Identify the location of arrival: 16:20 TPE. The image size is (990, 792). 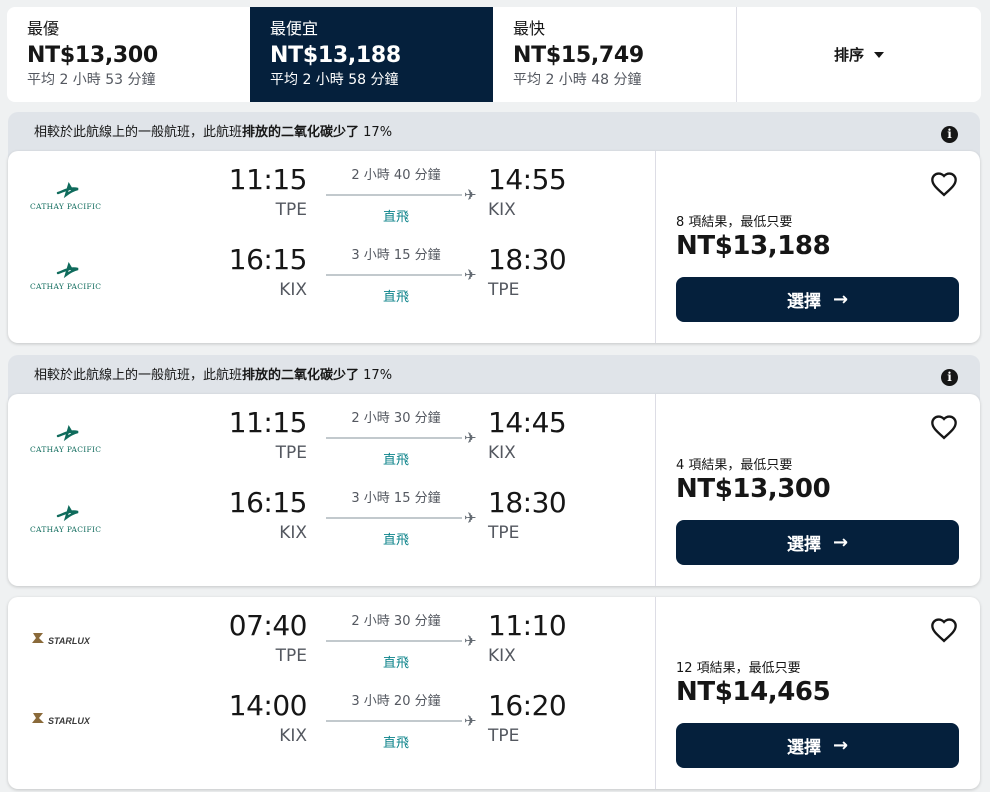
(527, 718).